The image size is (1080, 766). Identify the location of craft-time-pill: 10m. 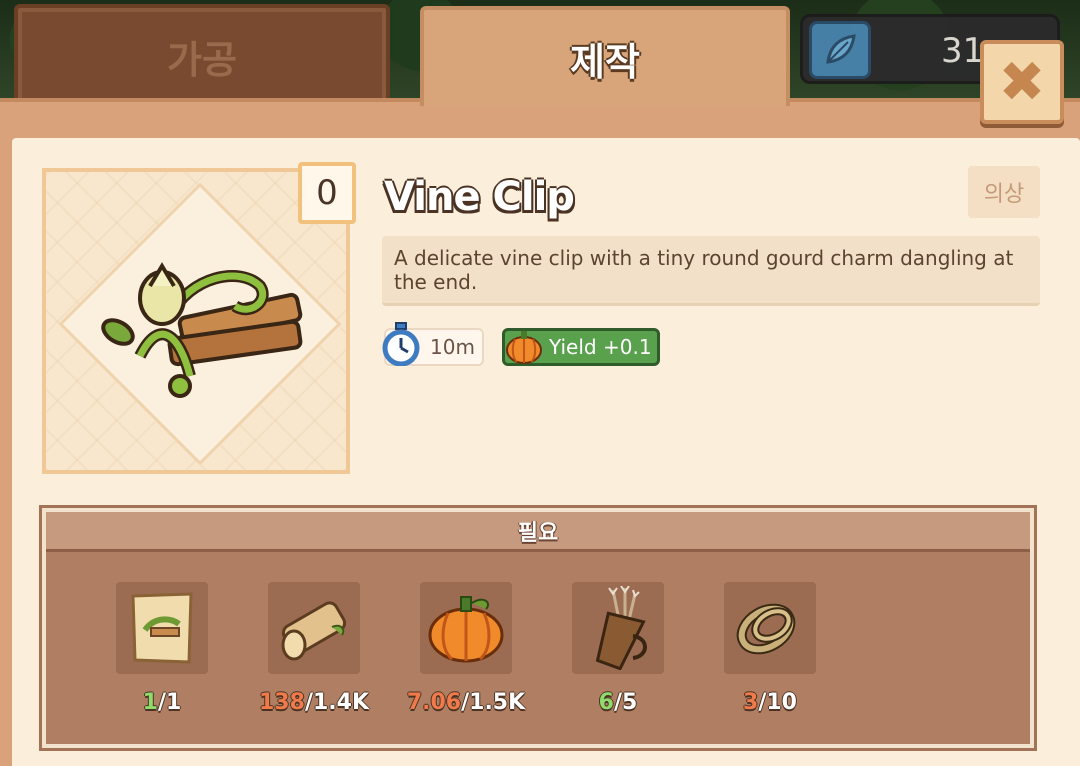
(433, 344).